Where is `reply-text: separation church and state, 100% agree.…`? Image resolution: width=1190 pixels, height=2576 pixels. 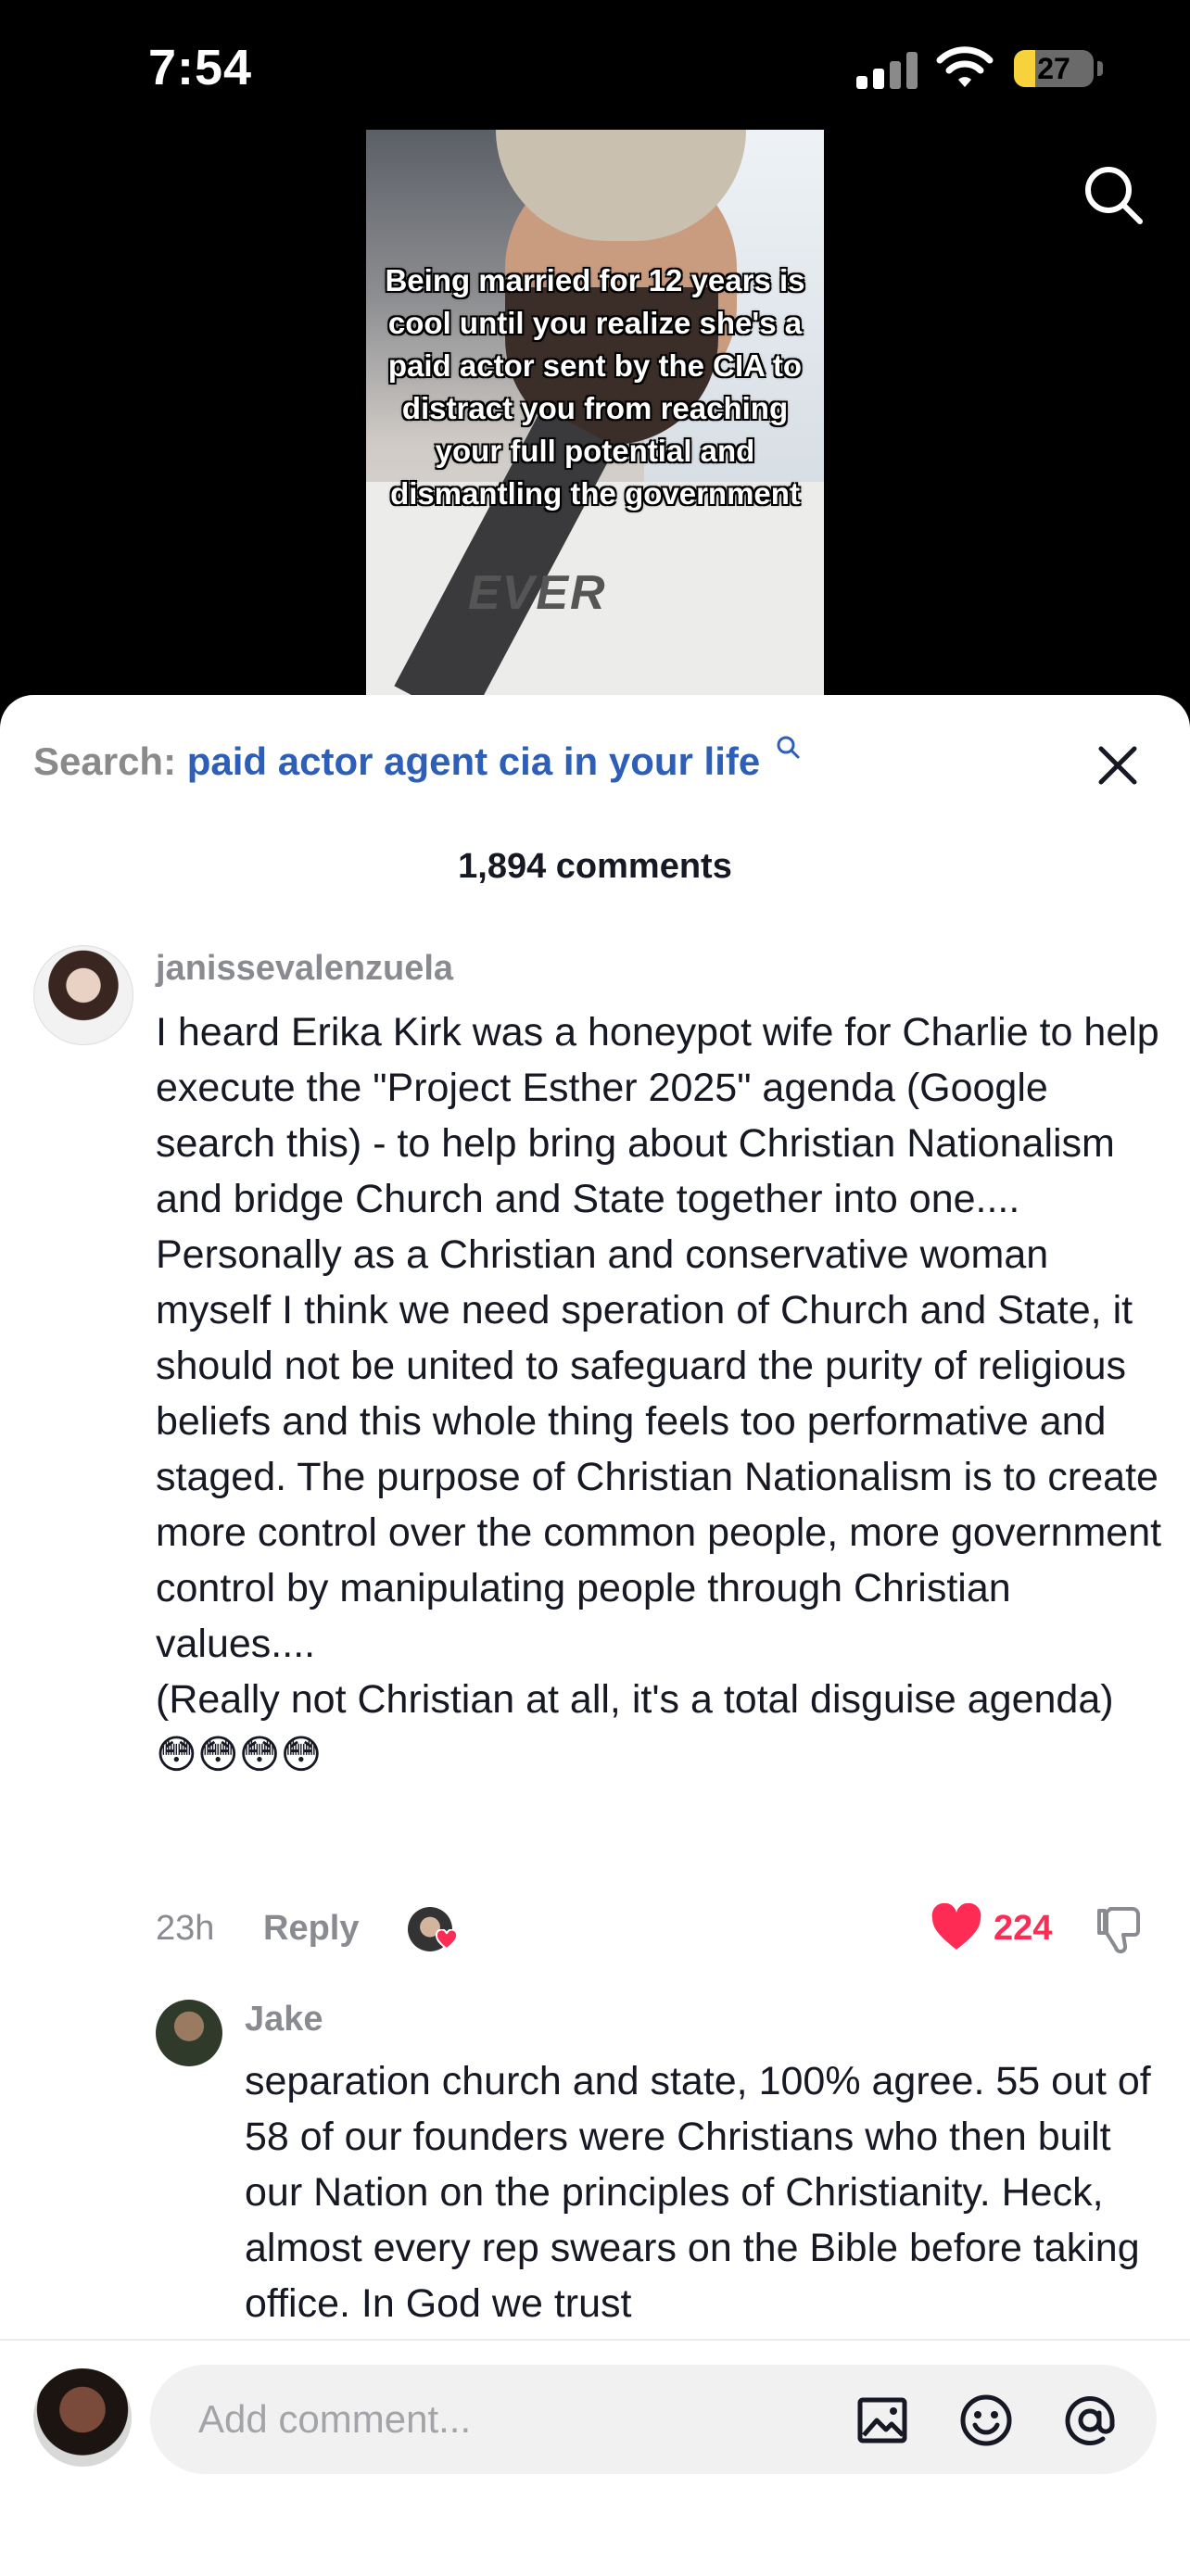
reply-text: separation church and state, 100% agree.… is located at coordinates (698, 2193).